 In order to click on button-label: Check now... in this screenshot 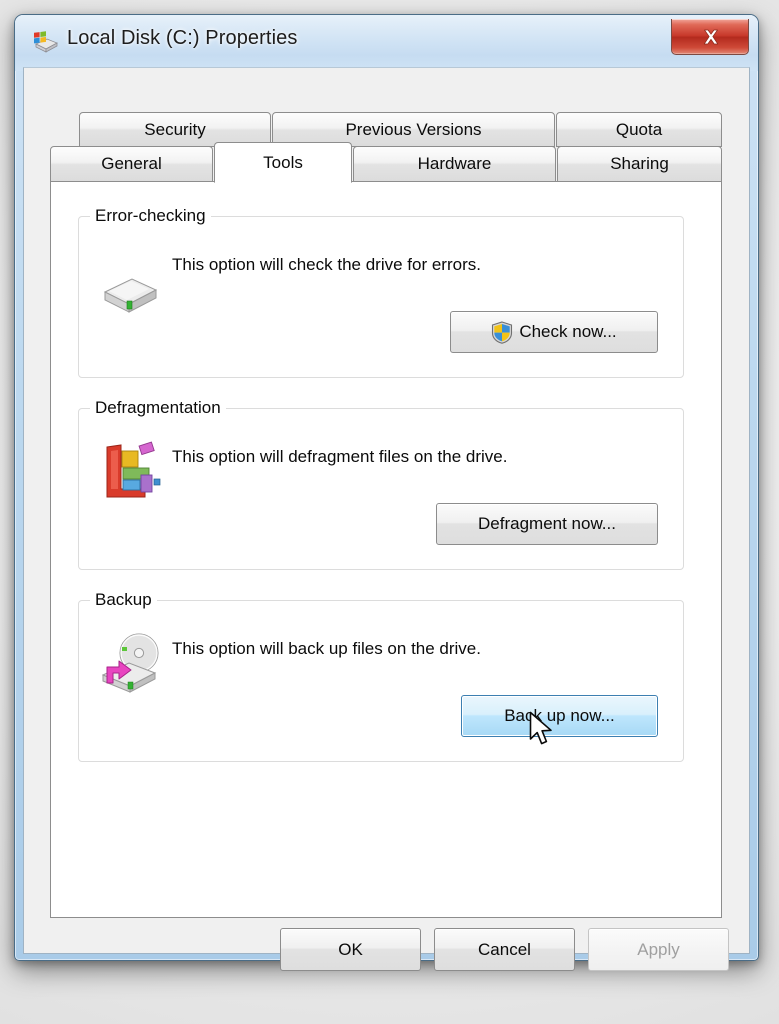, I will do `click(568, 331)`.